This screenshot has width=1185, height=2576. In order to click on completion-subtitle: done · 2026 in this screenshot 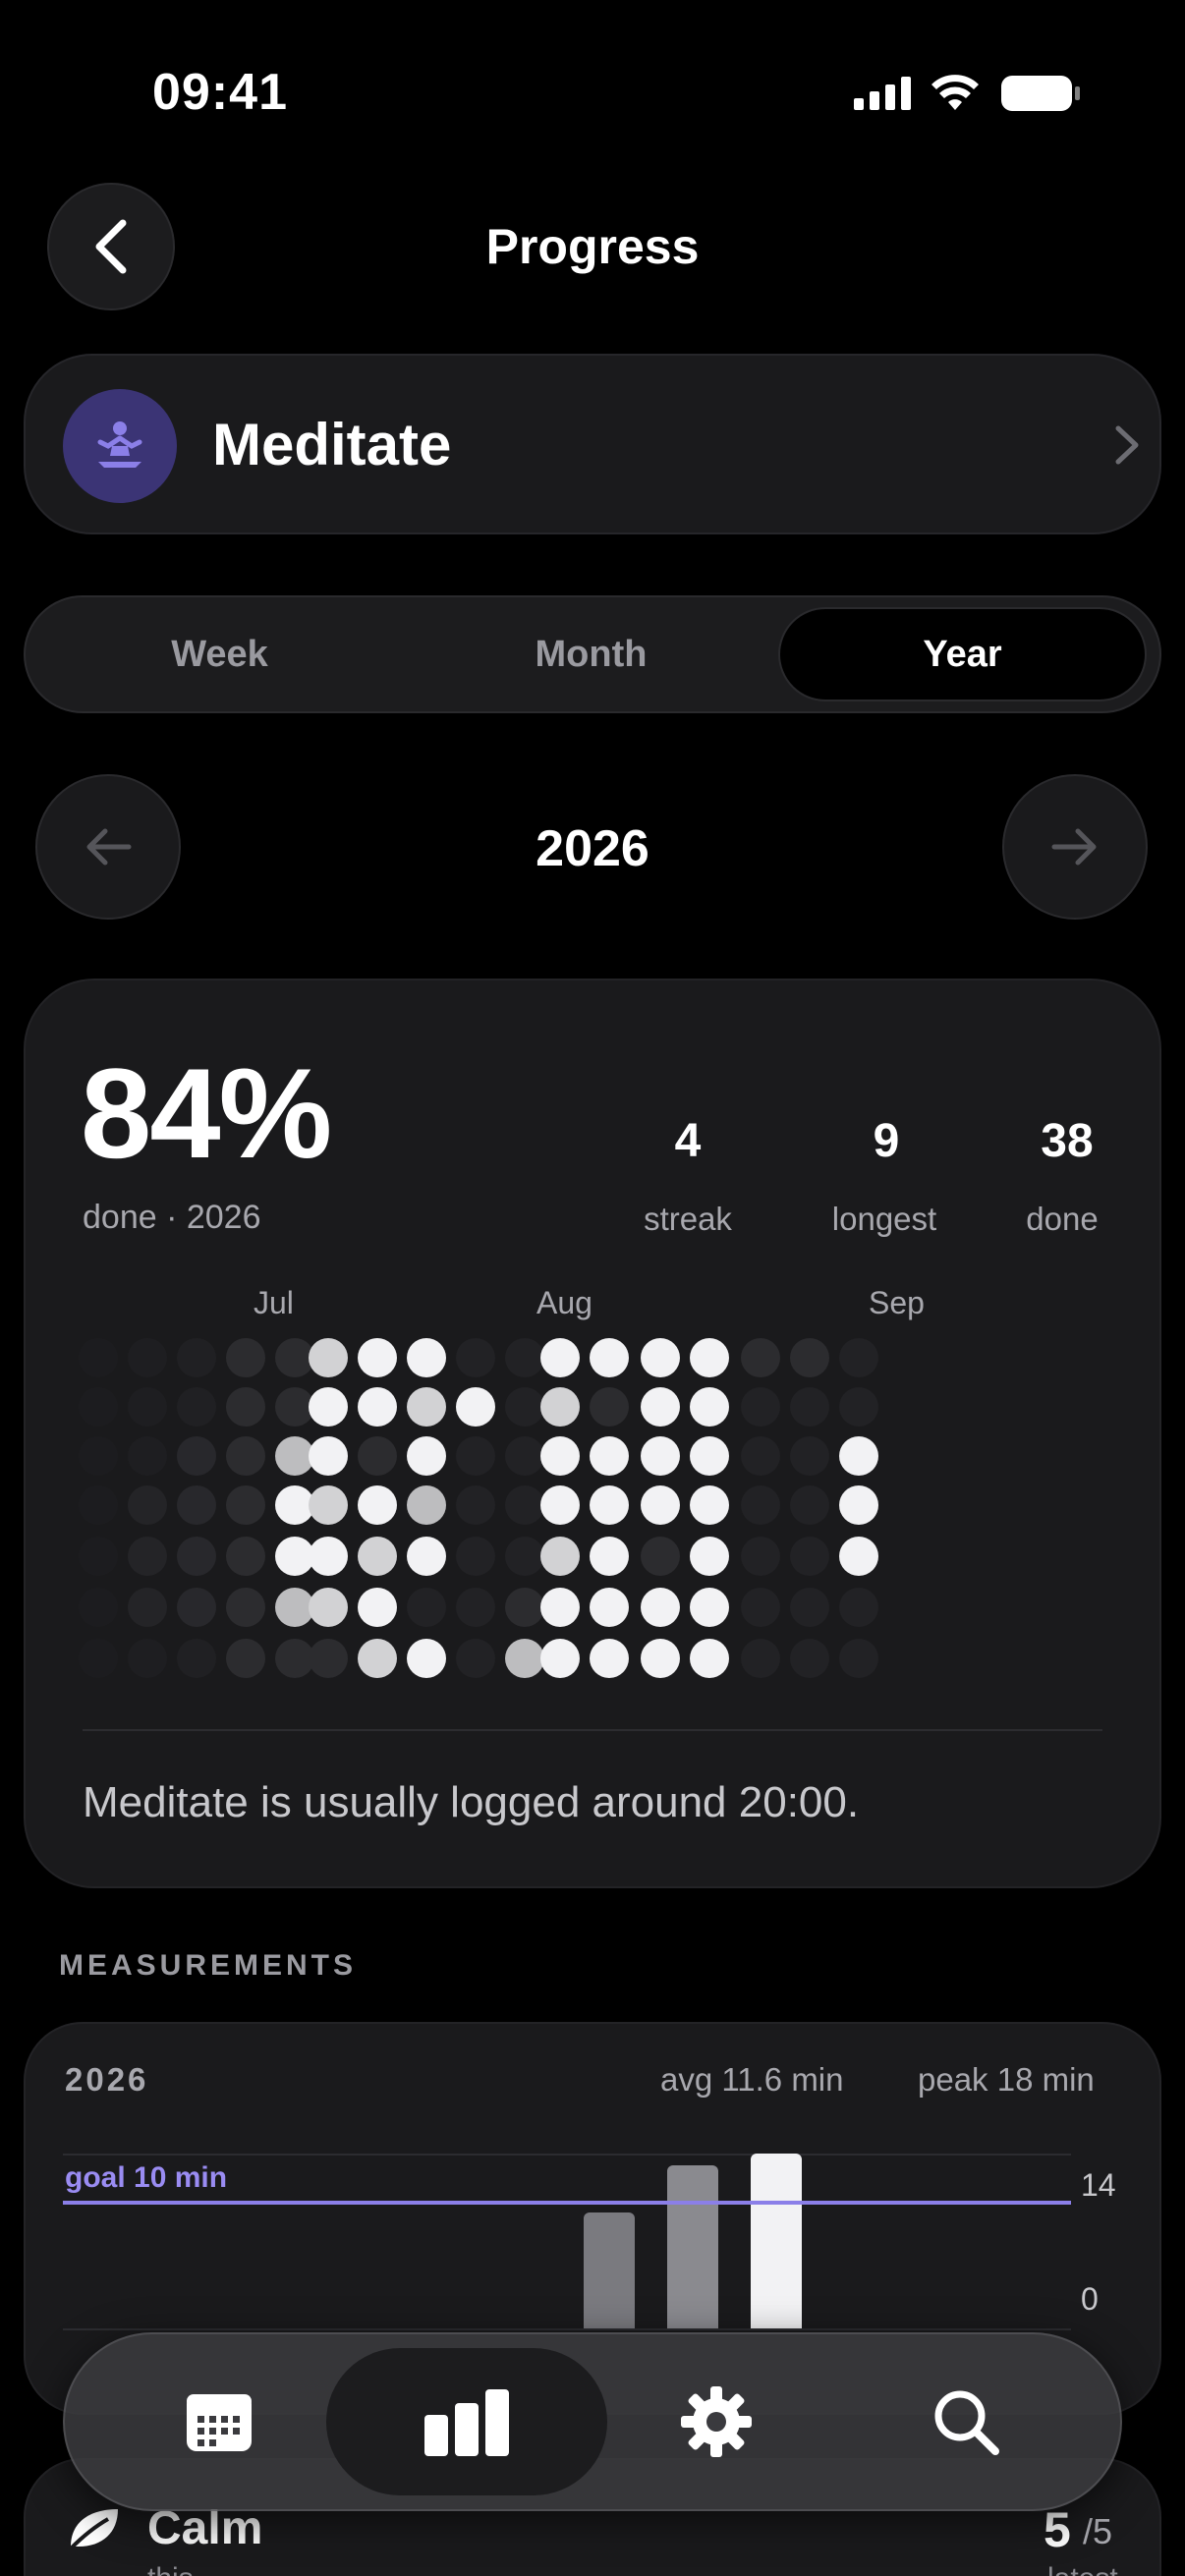, I will do `click(172, 1217)`.